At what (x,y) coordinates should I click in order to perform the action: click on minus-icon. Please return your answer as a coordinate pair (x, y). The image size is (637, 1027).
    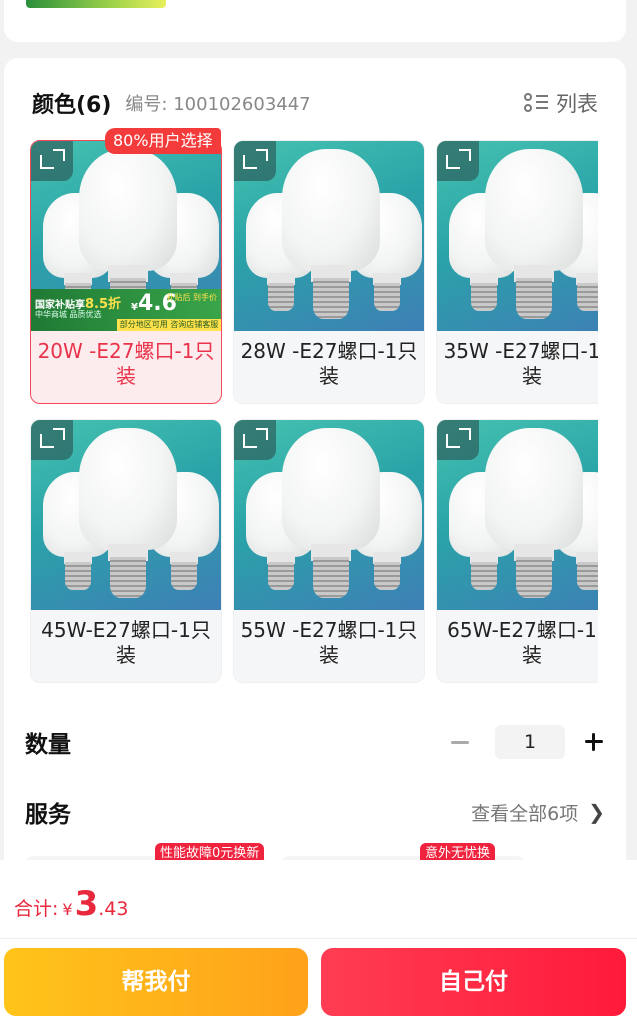
    Looking at the image, I should click on (460, 742).